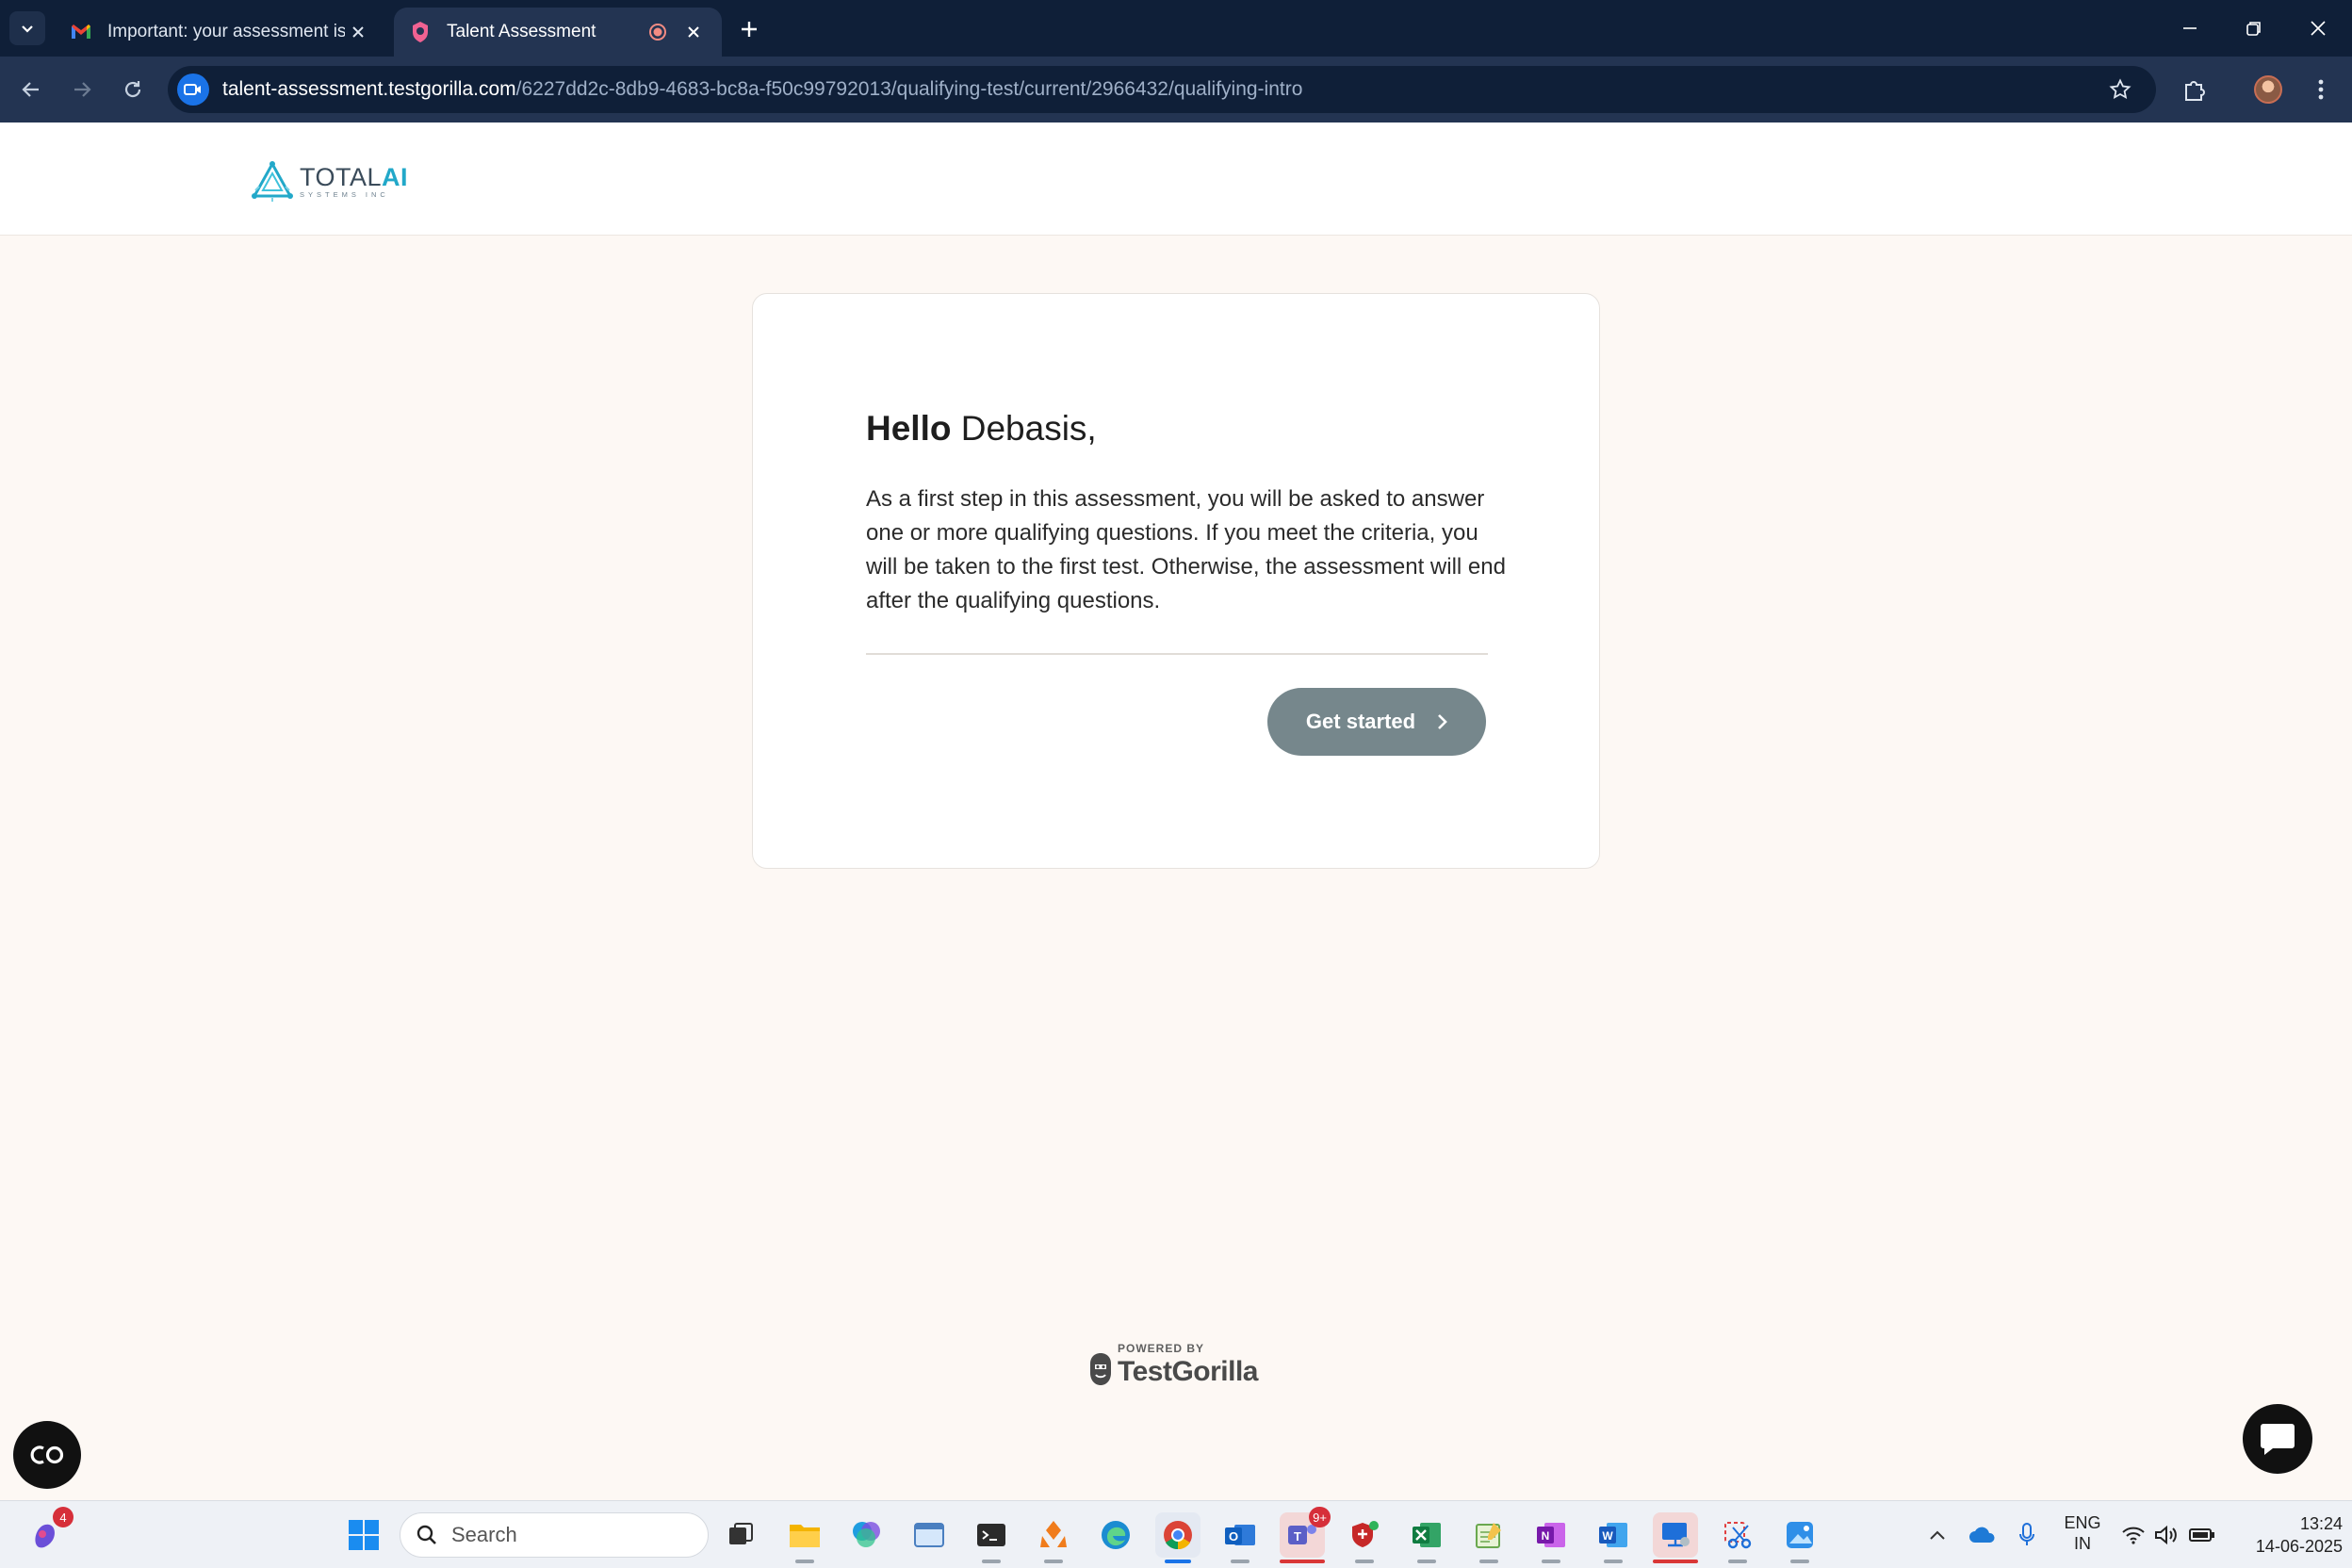 The height and width of the screenshot is (1568, 2352). Describe the element at coordinates (1305, 1535) in the screenshot. I see `teams-icon: T 9+` at that location.